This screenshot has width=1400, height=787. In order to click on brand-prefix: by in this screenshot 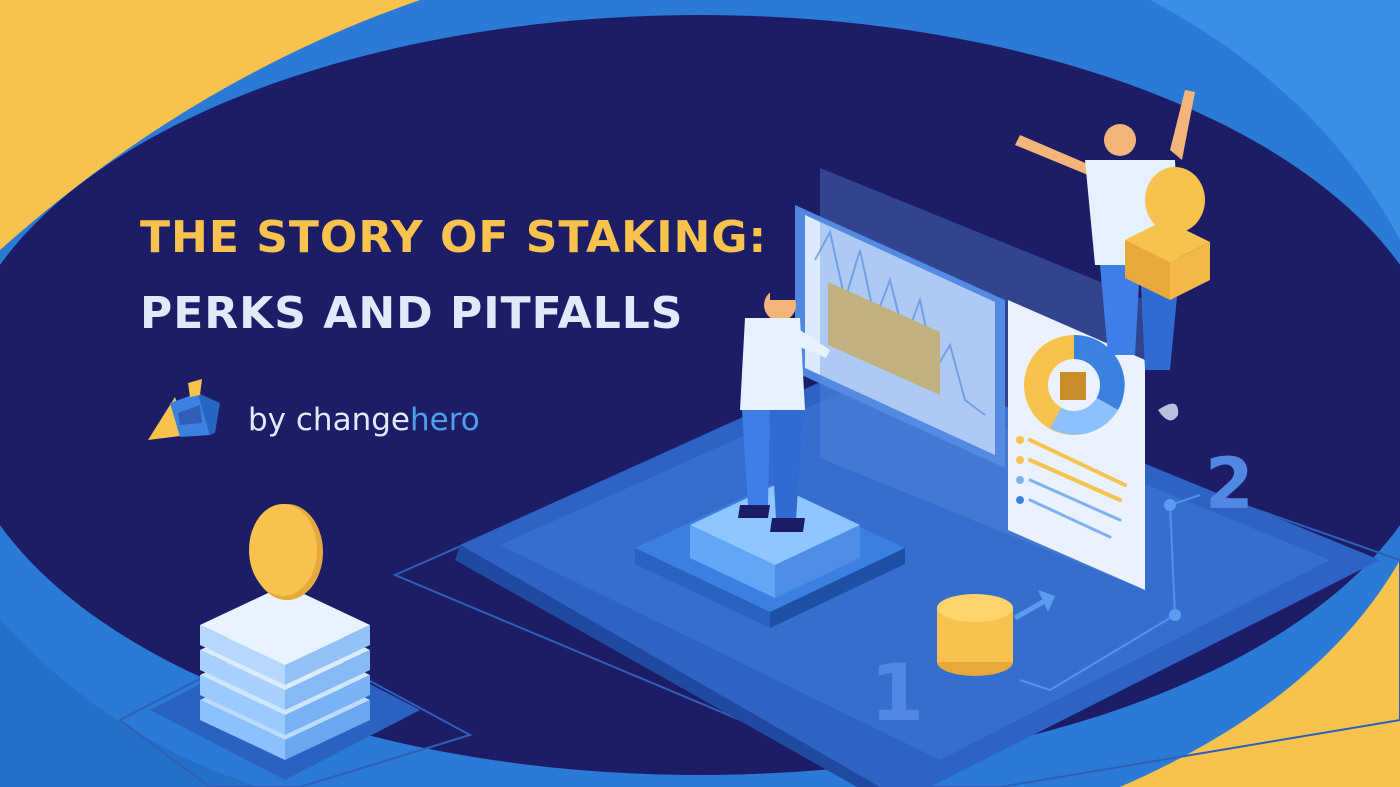, I will do `click(272, 420)`.